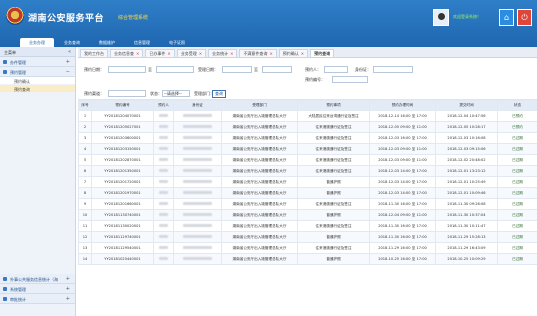 The width and height of the screenshot is (537, 316). I want to click on collapse-icon: «, so click(69, 52).